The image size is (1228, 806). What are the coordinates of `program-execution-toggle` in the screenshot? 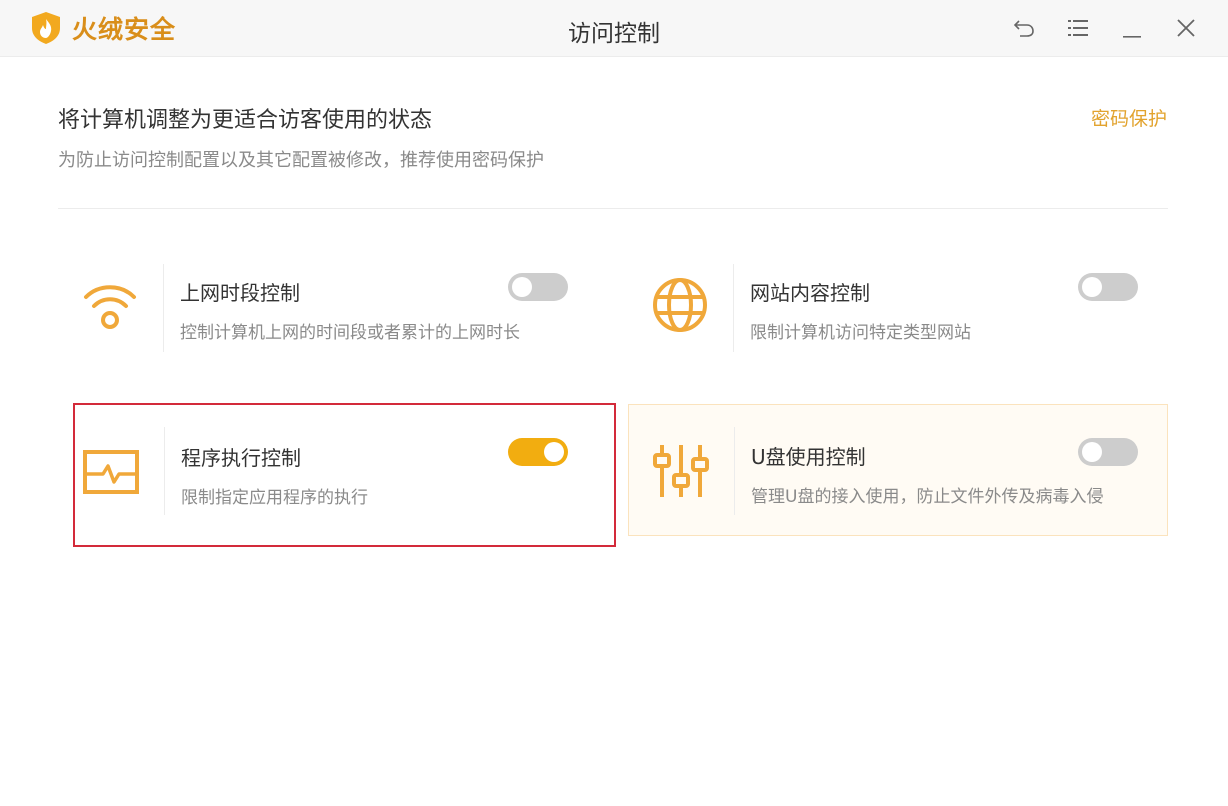 It's located at (538, 452).